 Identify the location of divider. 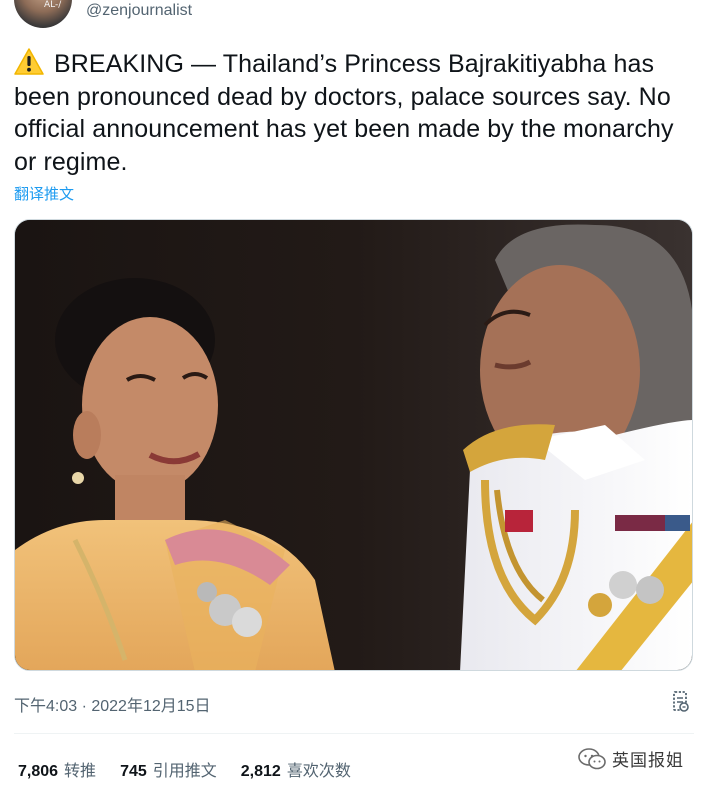
(354, 733).